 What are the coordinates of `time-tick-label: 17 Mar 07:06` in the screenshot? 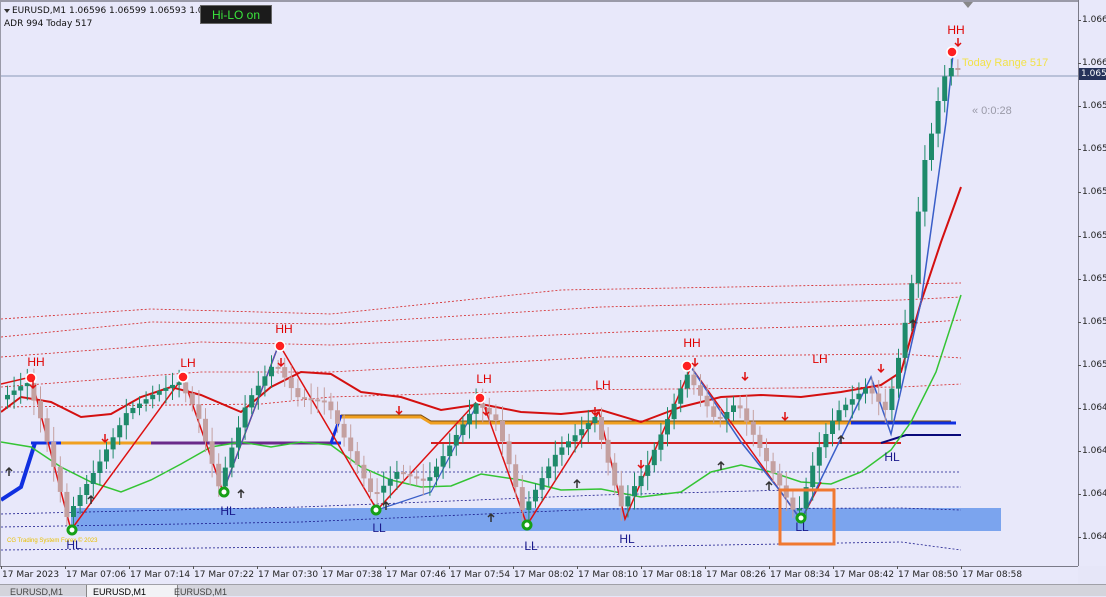 It's located at (95, 573).